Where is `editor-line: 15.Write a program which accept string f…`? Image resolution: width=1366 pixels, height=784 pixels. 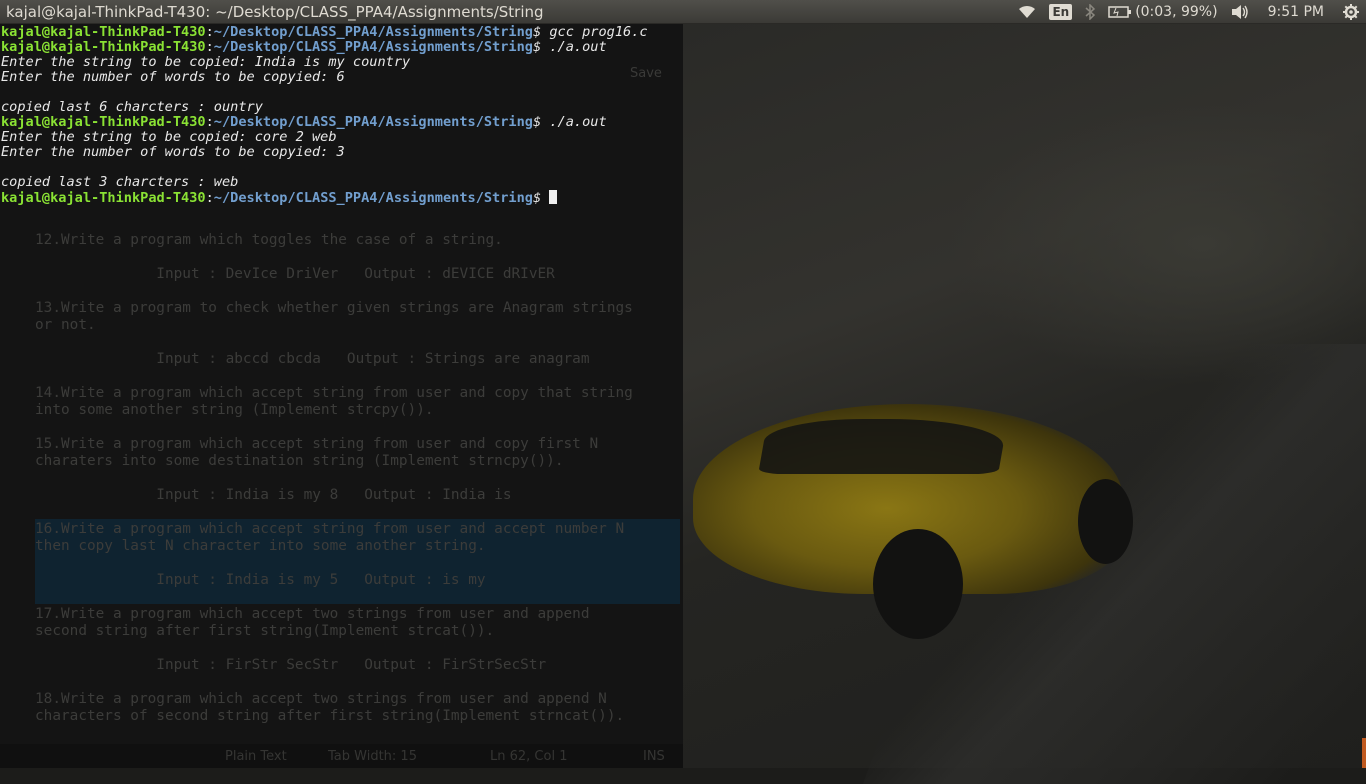
editor-line: 15.Write a program which accept string f… is located at coordinates (317, 444).